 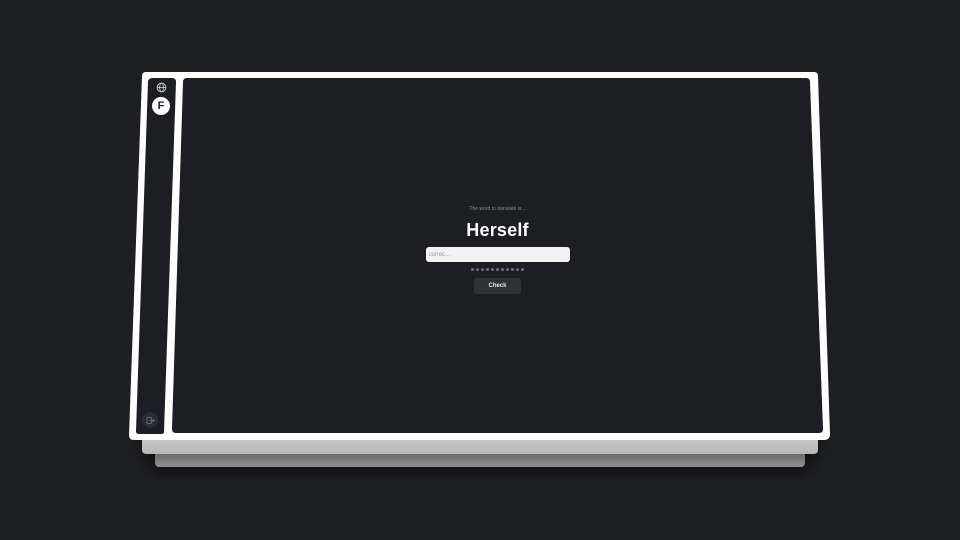 I want to click on globe-icon, so click(x=161, y=87).